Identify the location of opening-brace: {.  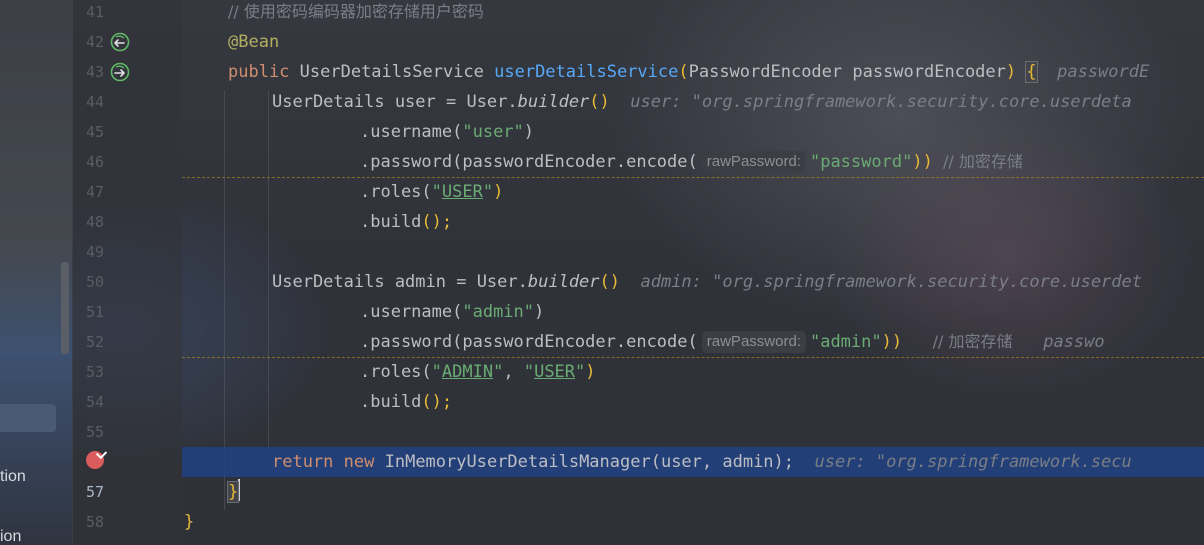
(1031, 72).